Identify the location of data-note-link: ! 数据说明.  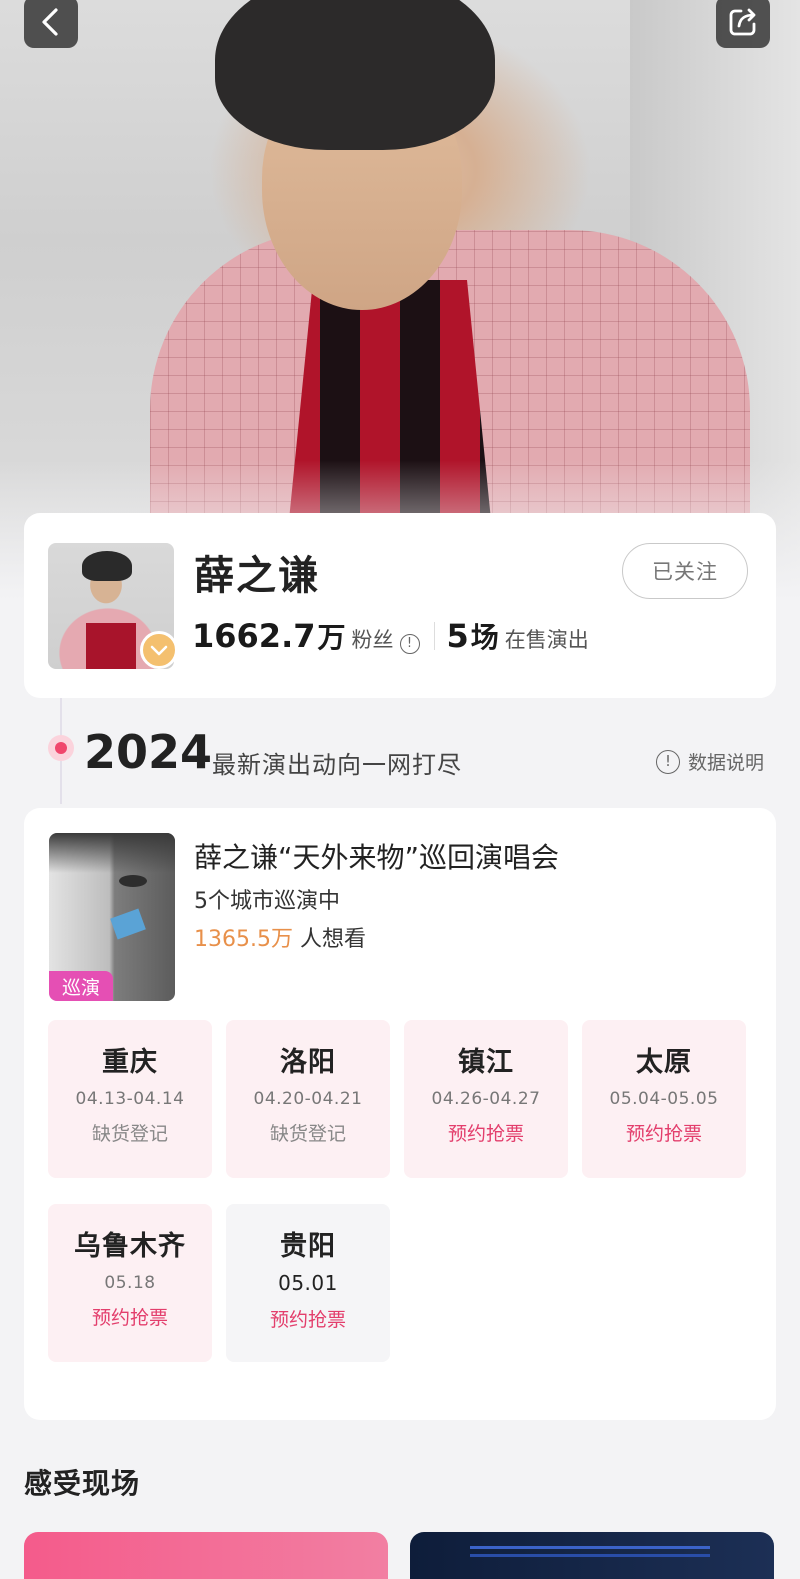
(710, 761).